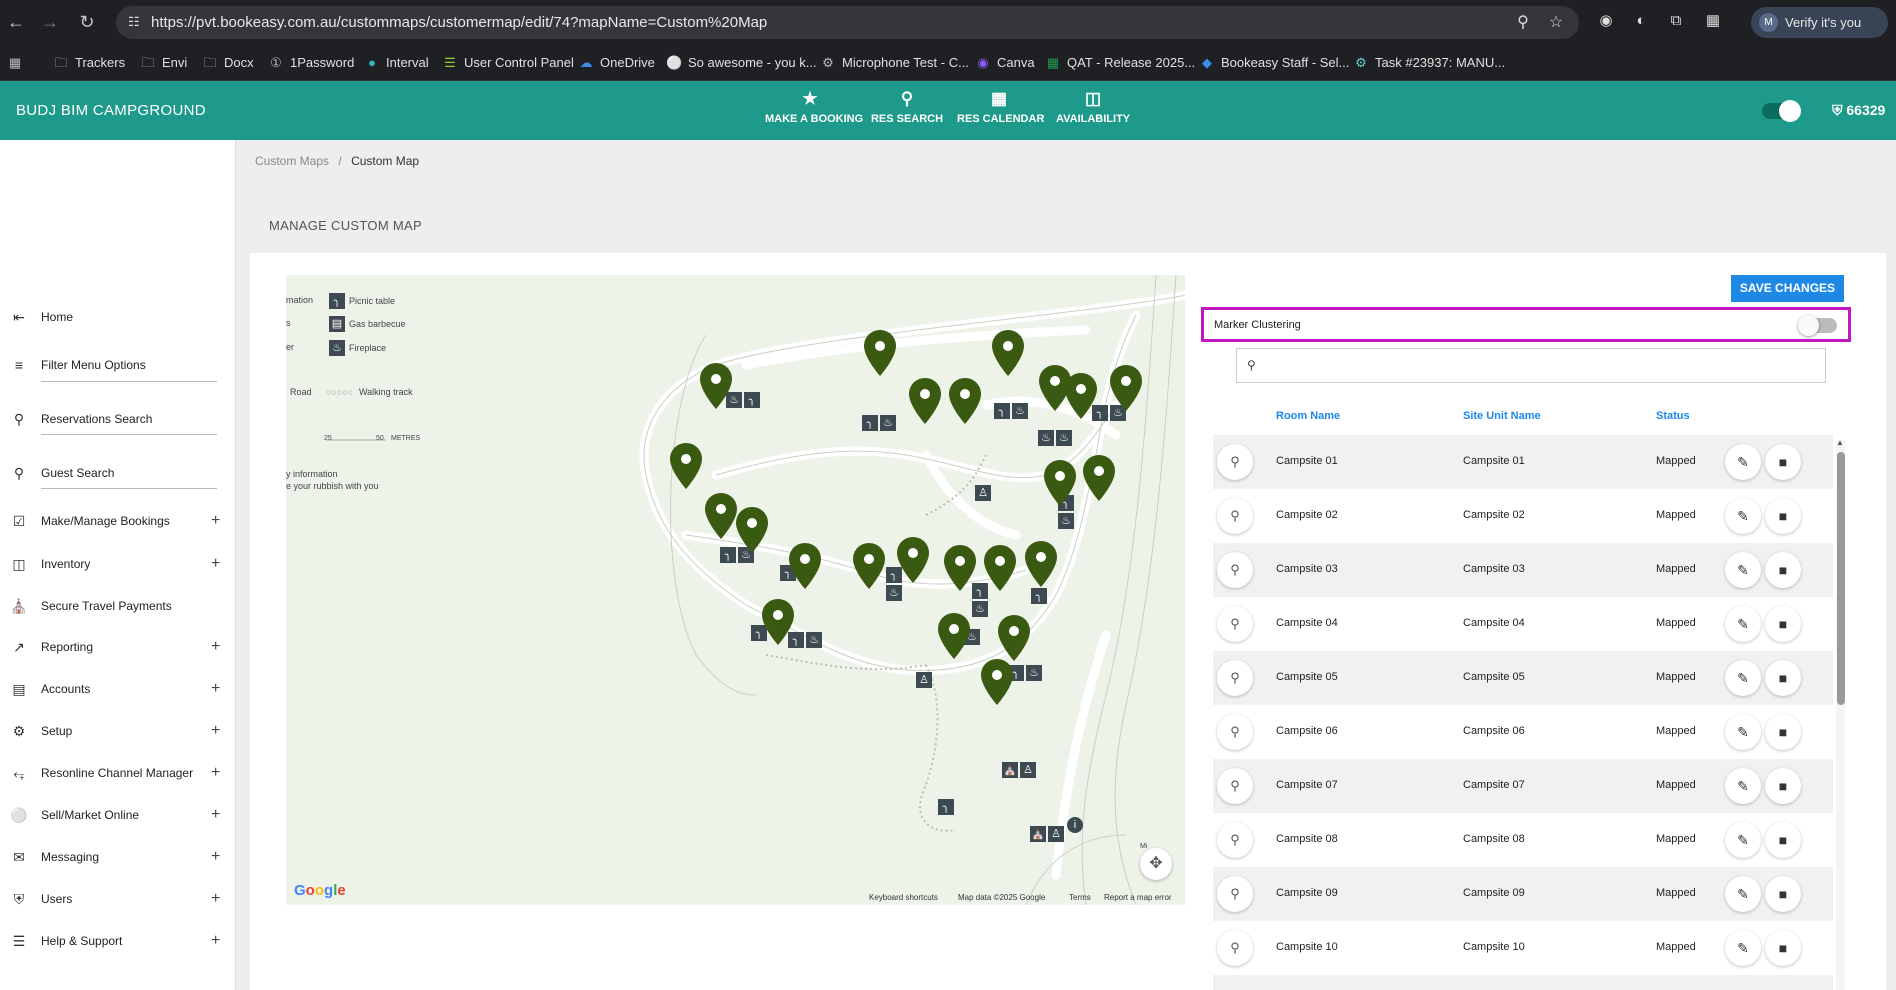  Describe the element at coordinates (1819, 22) in the screenshot. I see `verify-profile-button: M Verify it's you` at that location.